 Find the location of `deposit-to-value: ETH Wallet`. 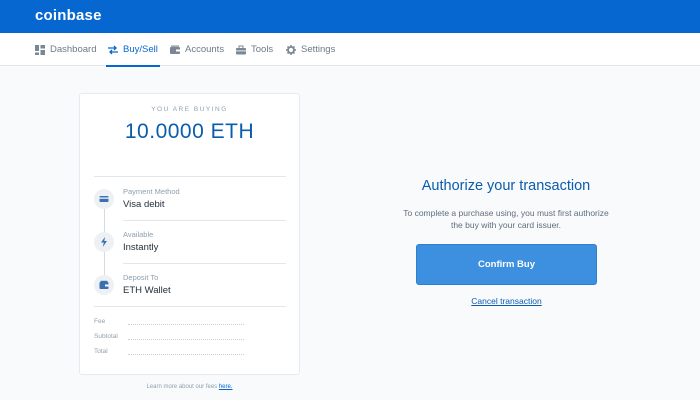

deposit-to-value: ETH Wallet is located at coordinates (147, 290).